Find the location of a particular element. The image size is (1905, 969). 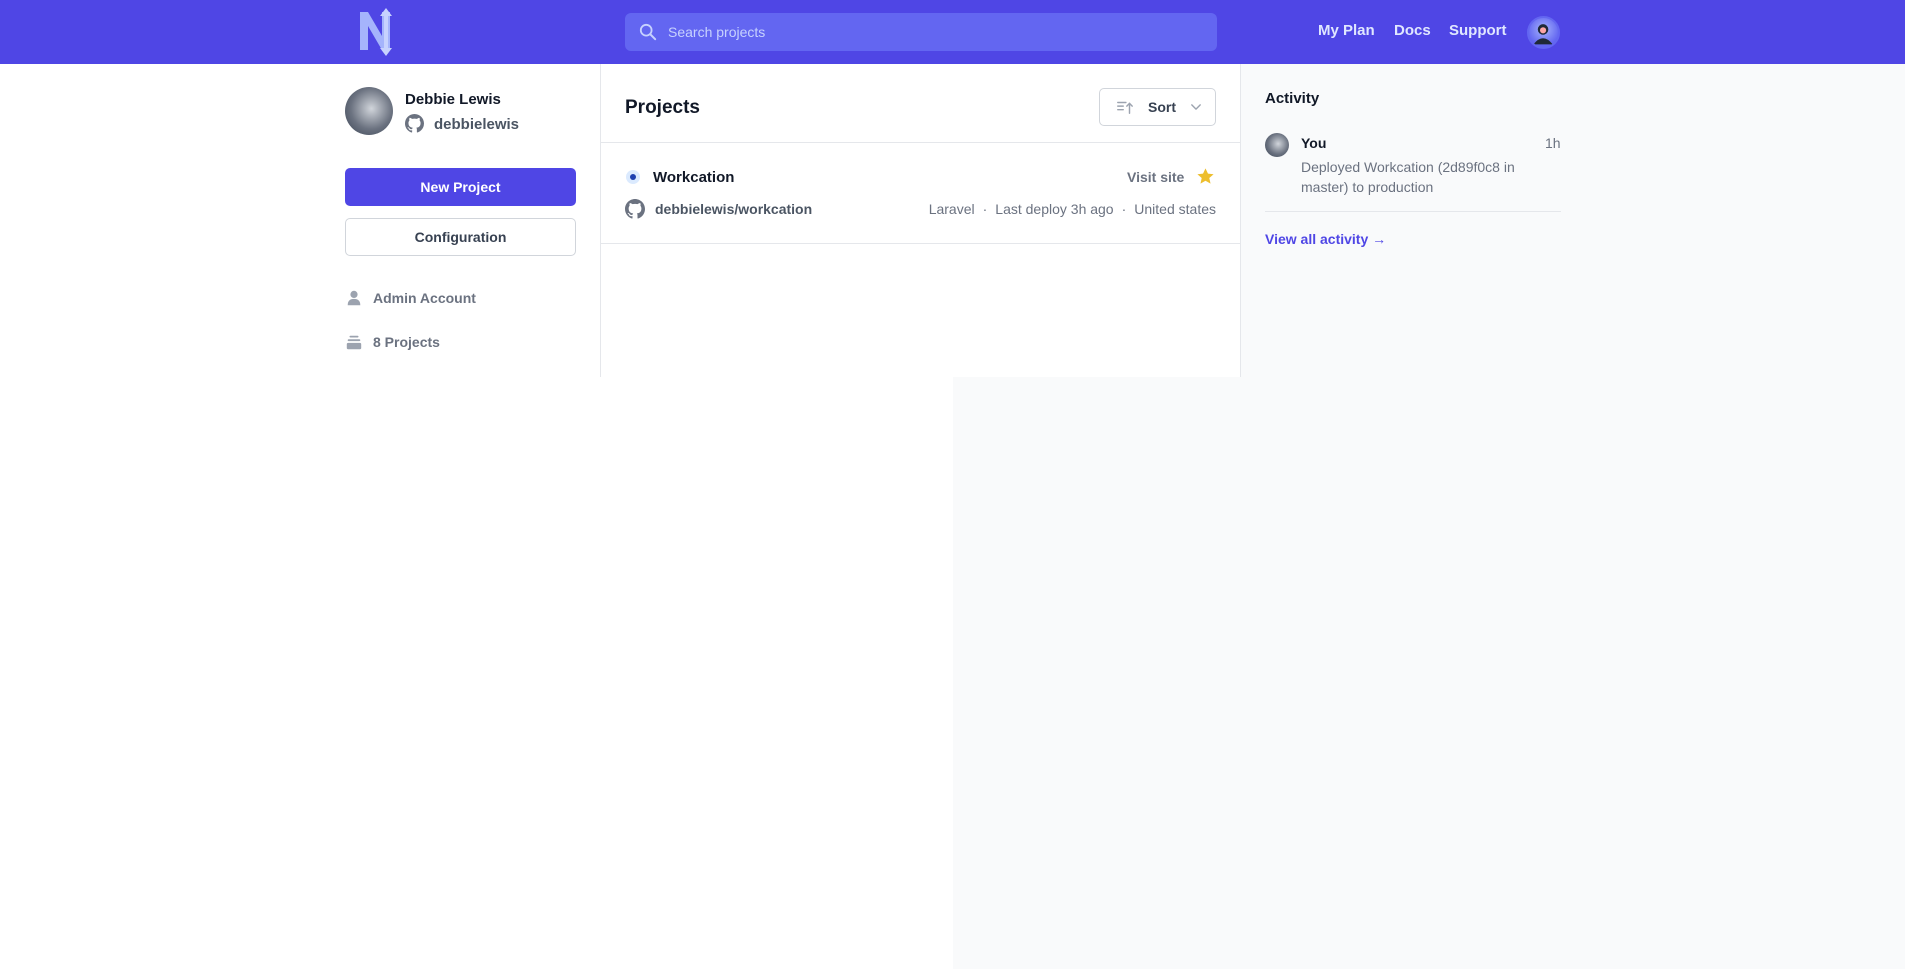

projects-count-label: 8 Projects is located at coordinates (406, 342).